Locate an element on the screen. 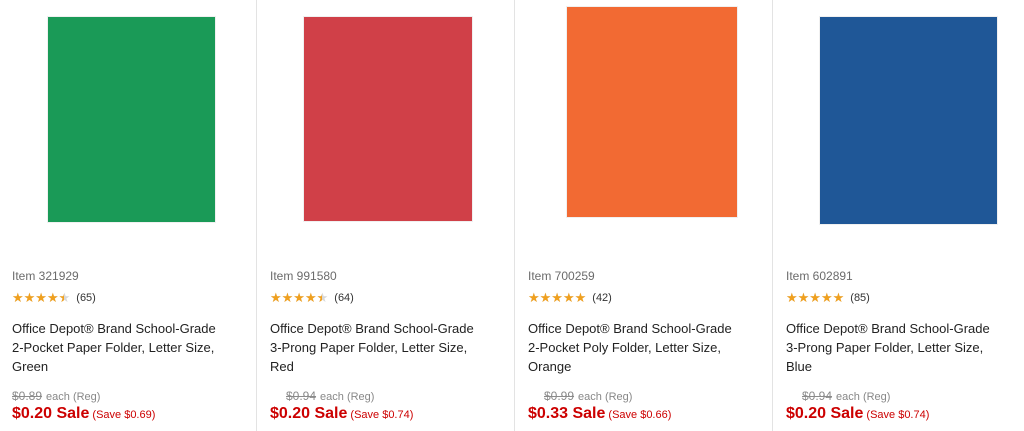 Image resolution: width=1024 pixels, height=431 pixels. review-count: (64) is located at coordinates (344, 298).